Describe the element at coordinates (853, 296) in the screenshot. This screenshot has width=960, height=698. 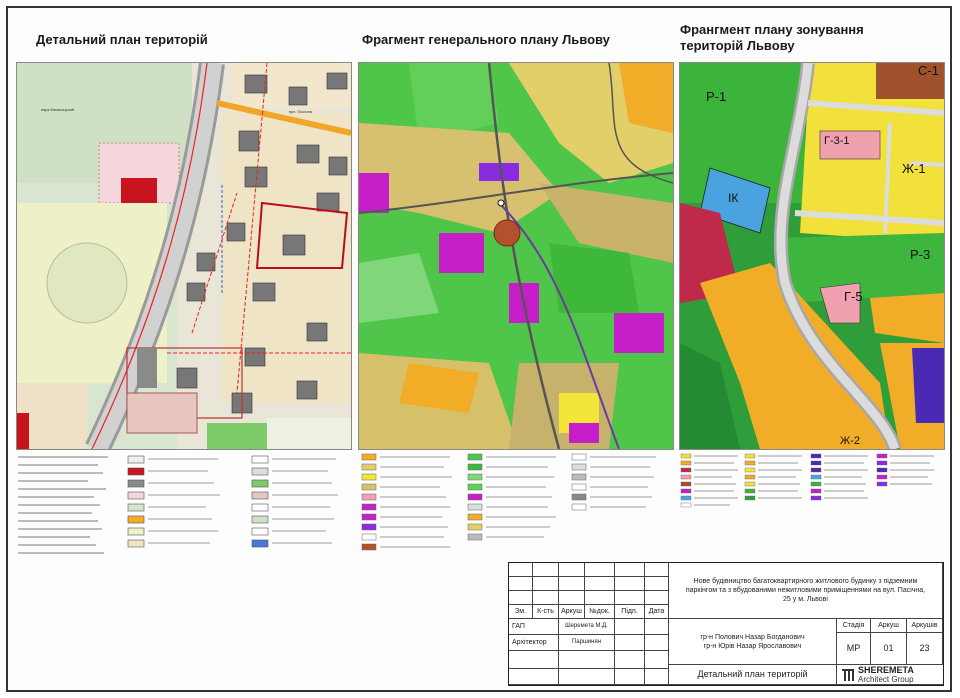
I see `zone-label-g5: Г-5` at that location.